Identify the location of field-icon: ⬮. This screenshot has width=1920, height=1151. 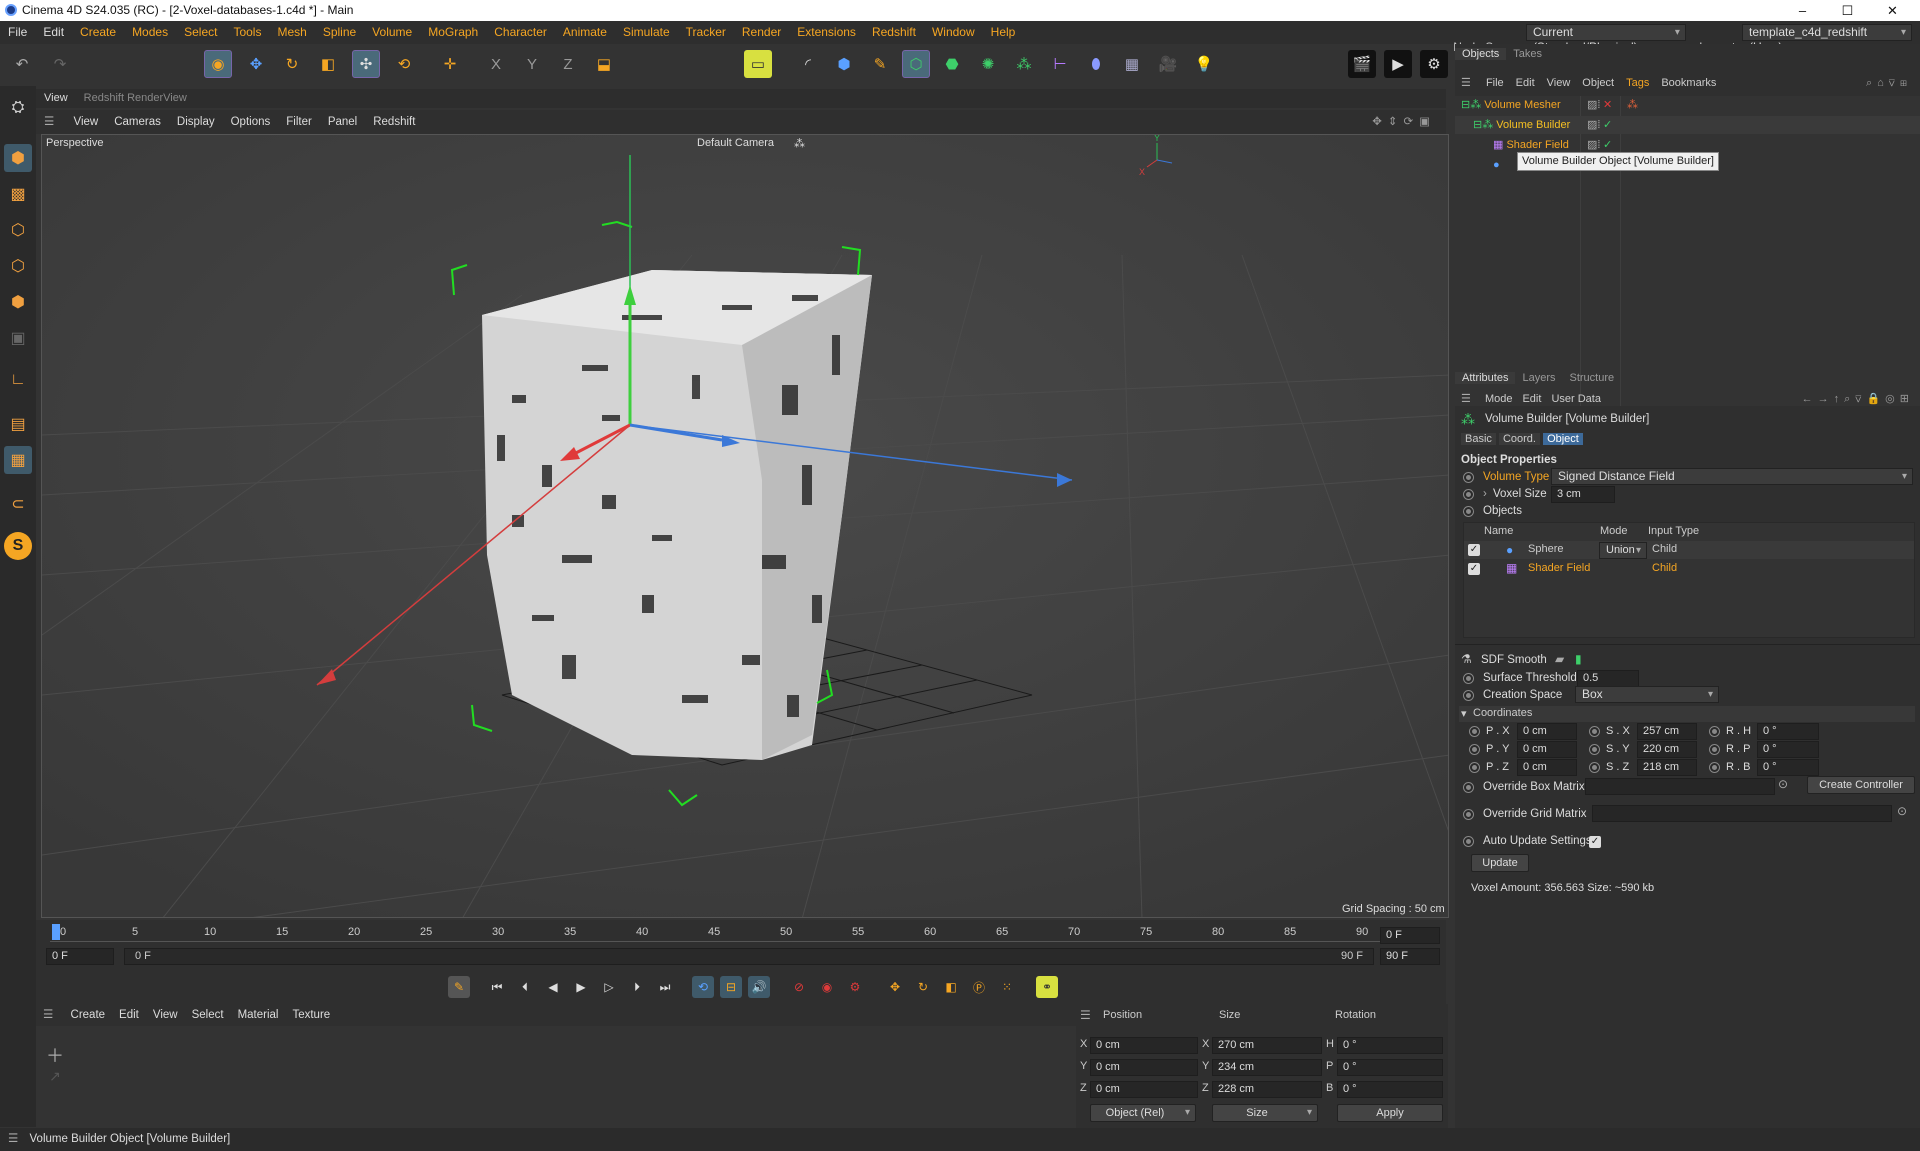
(1096, 64).